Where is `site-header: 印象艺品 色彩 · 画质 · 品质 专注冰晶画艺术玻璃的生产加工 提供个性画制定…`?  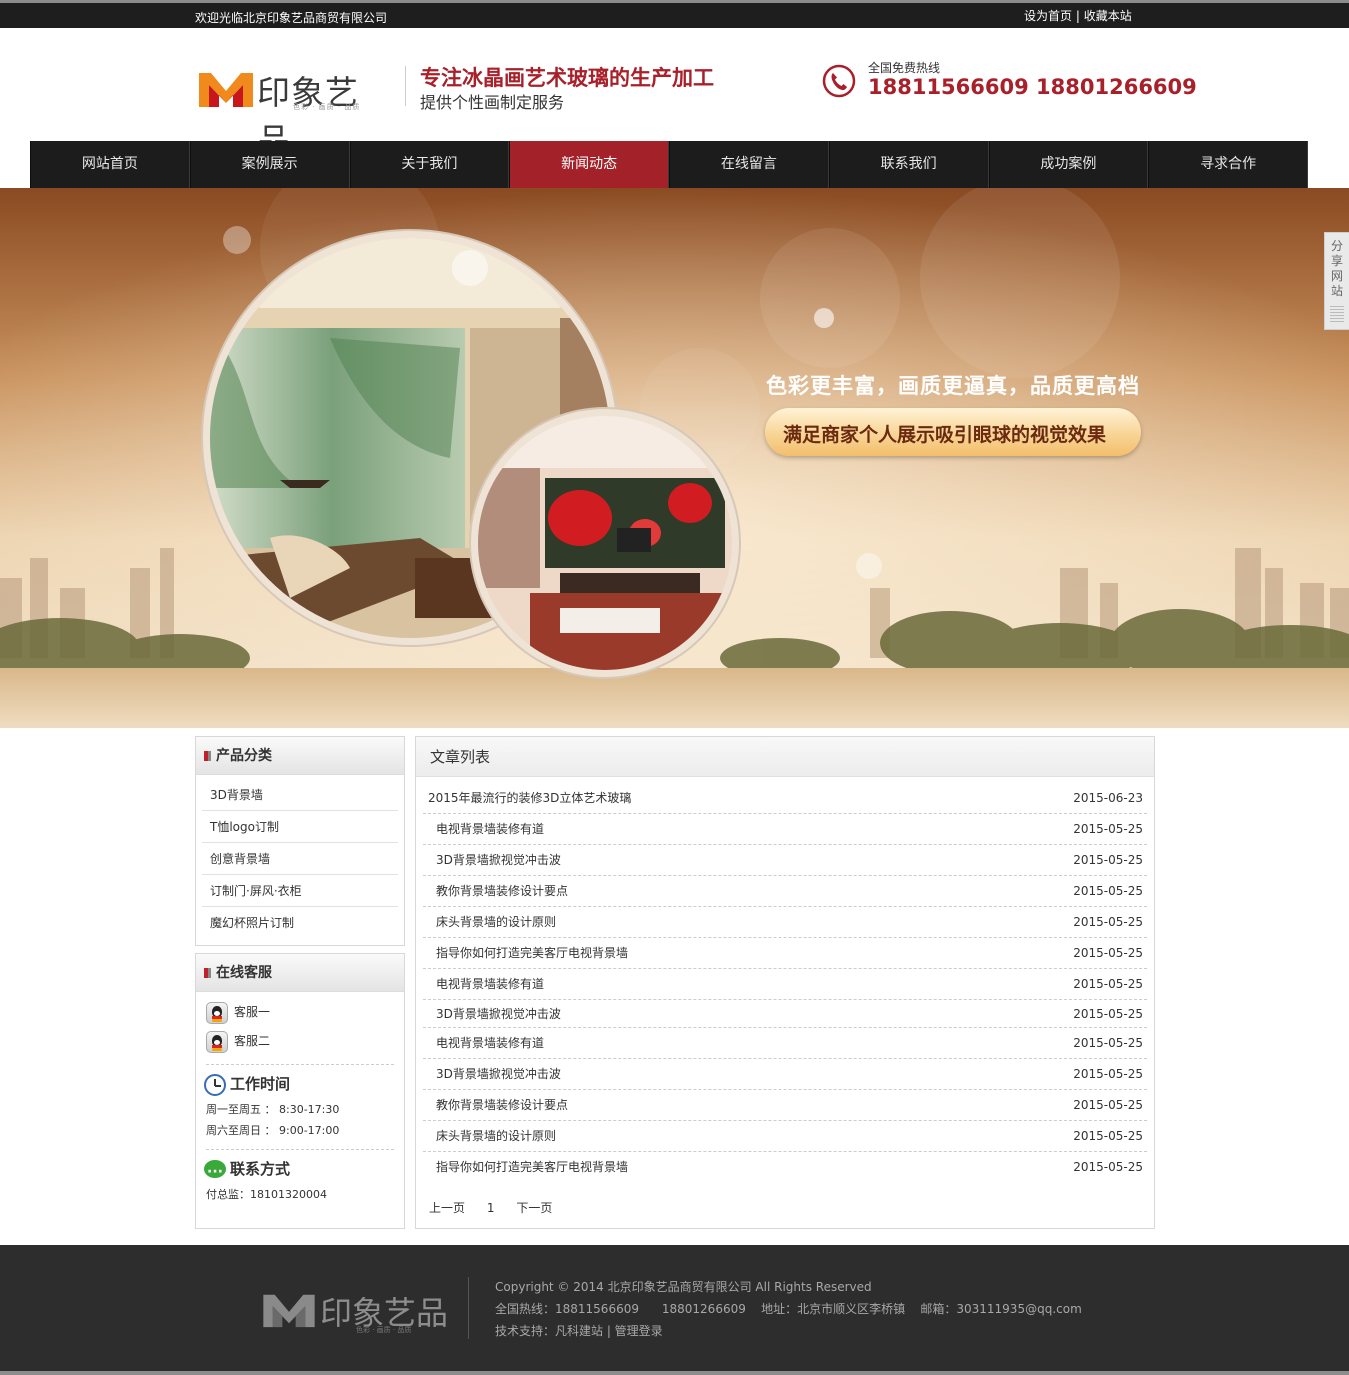 site-header: 印象艺品 色彩 · 画质 · 品质 专注冰晶画艺术玻璃的生产加工 提供个性画制定… is located at coordinates (674, 94).